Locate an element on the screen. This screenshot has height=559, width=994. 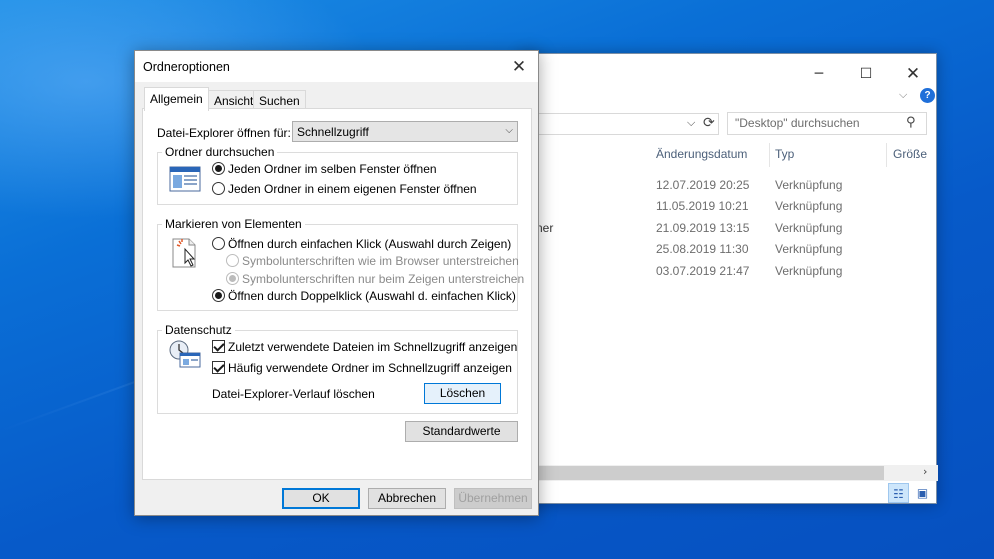
checkbox-recent-files is located at coordinates (218, 346).